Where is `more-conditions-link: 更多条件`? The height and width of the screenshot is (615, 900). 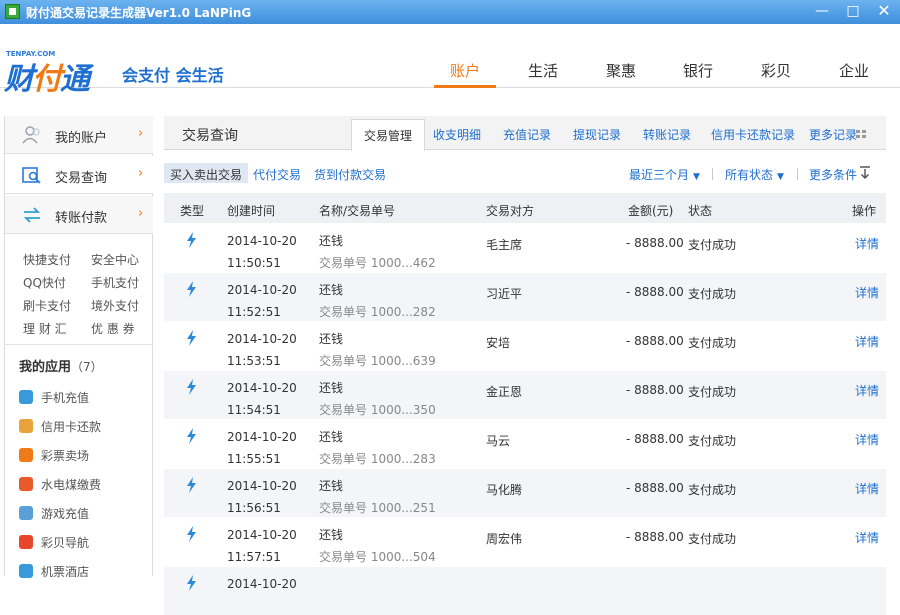
more-conditions-link: 更多条件 is located at coordinates (833, 174).